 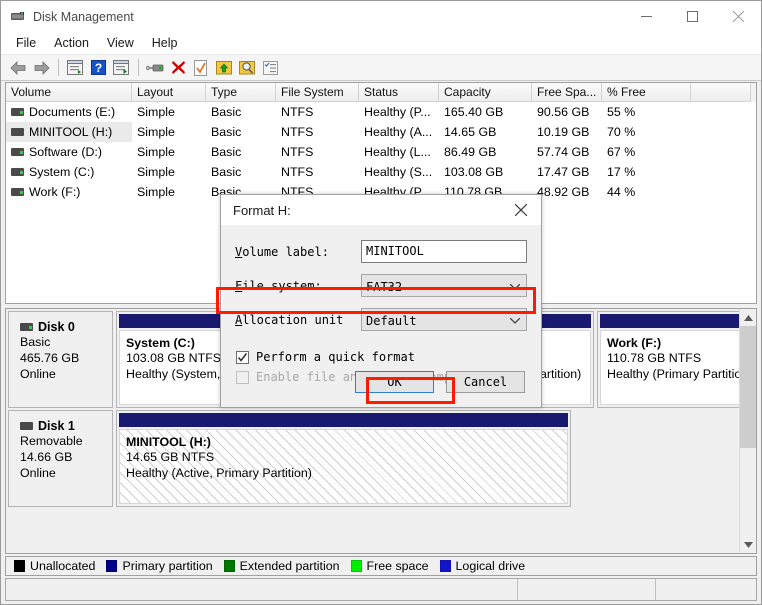 I want to click on properties-icon, so click(x=201, y=68).